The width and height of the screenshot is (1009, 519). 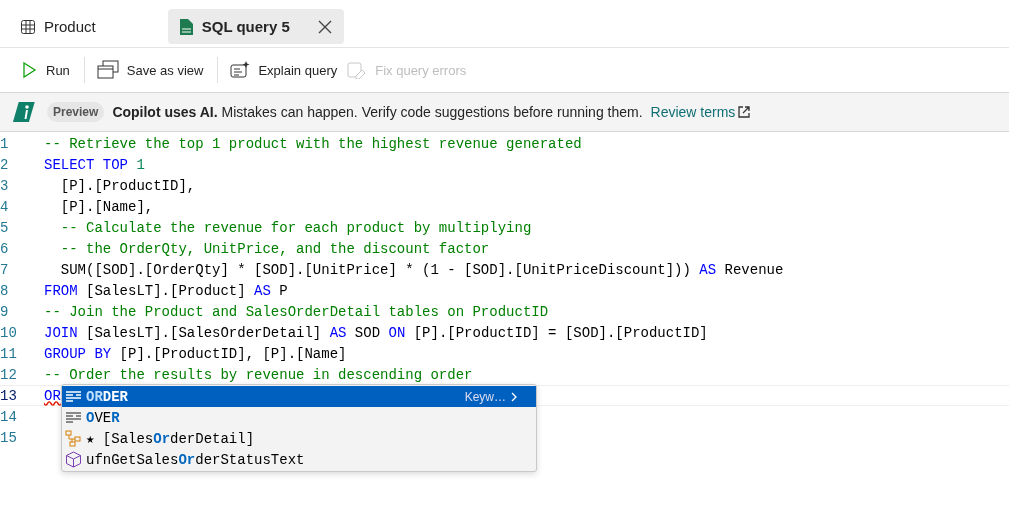 I want to click on sql-file-icon, so click(x=185, y=26).